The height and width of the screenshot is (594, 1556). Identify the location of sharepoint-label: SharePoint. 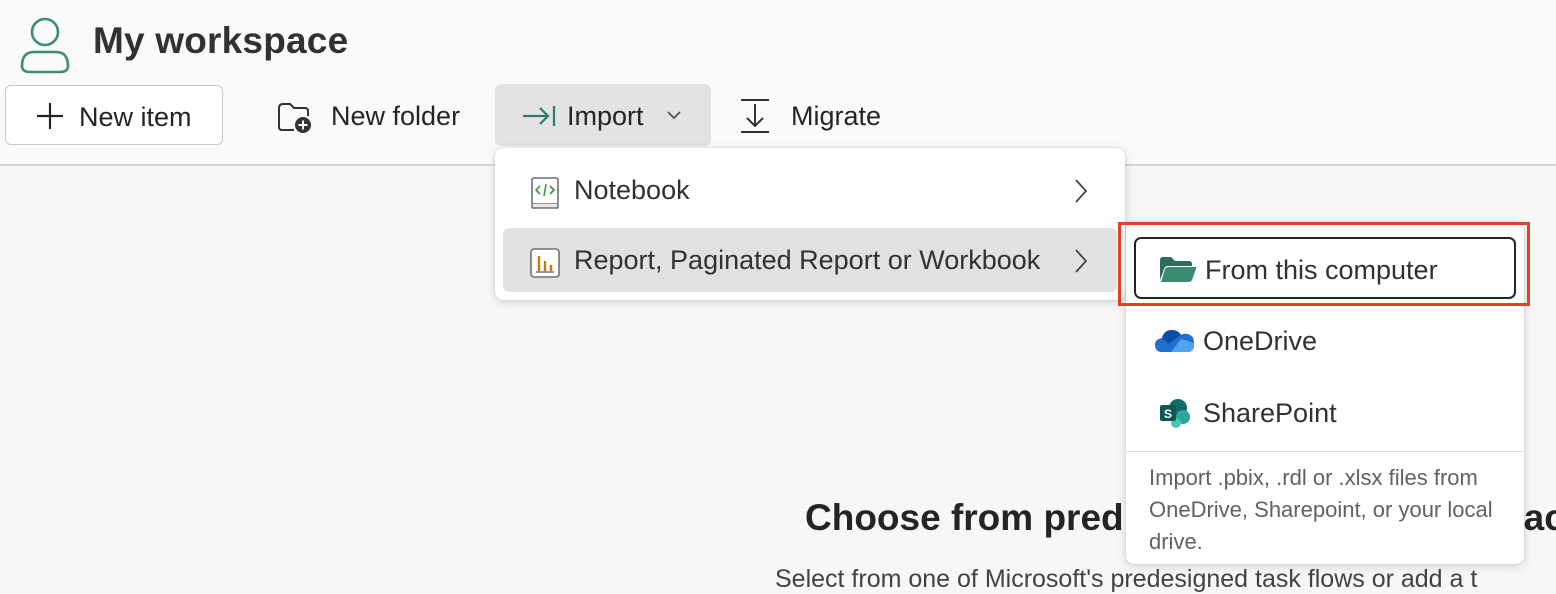
(1270, 413).